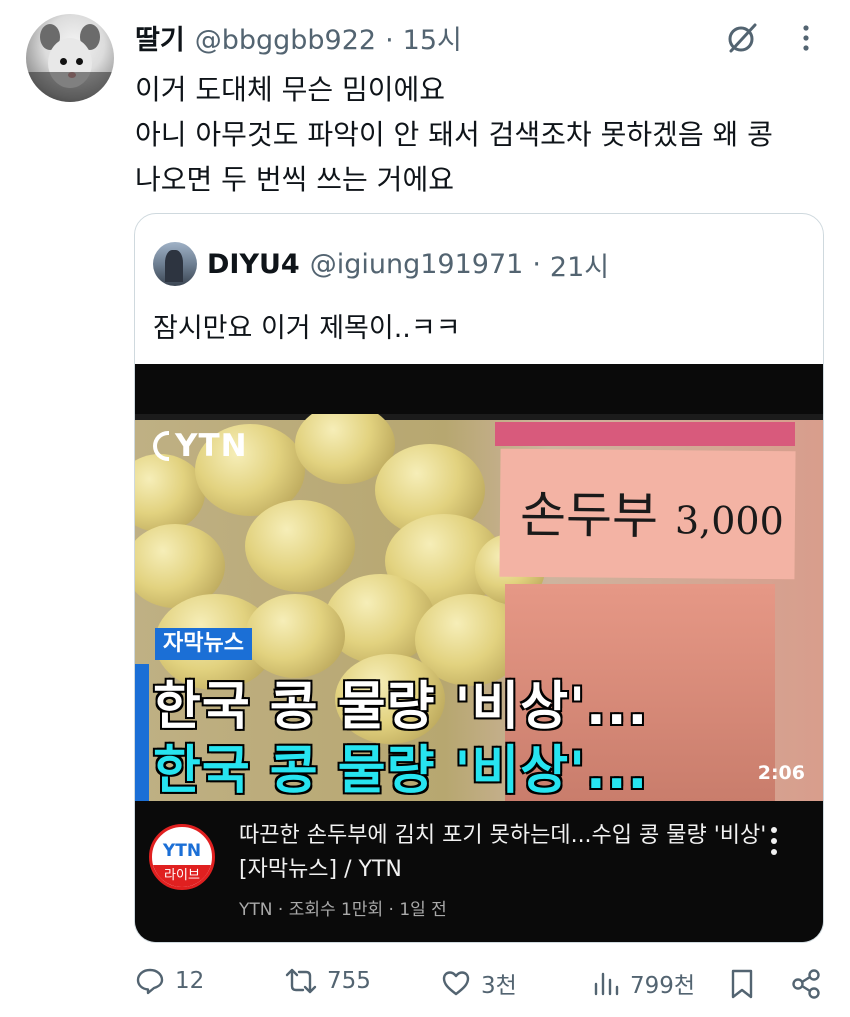 The height and width of the screenshot is (1017, 850). What do you see at coordinates (253, 264) in the screenshot?
I see `quote-author-name: DIYU4` at bounding box center [253, 264].